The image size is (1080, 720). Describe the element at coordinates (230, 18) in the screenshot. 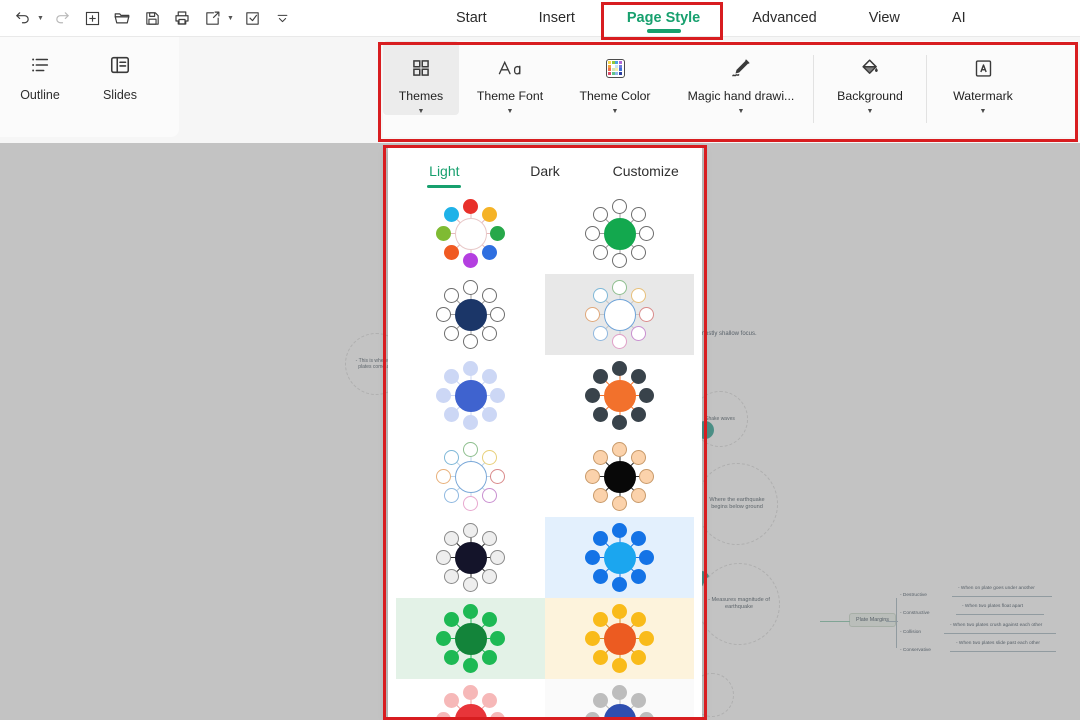

I see `export-caret-icon: ▼` at that location.